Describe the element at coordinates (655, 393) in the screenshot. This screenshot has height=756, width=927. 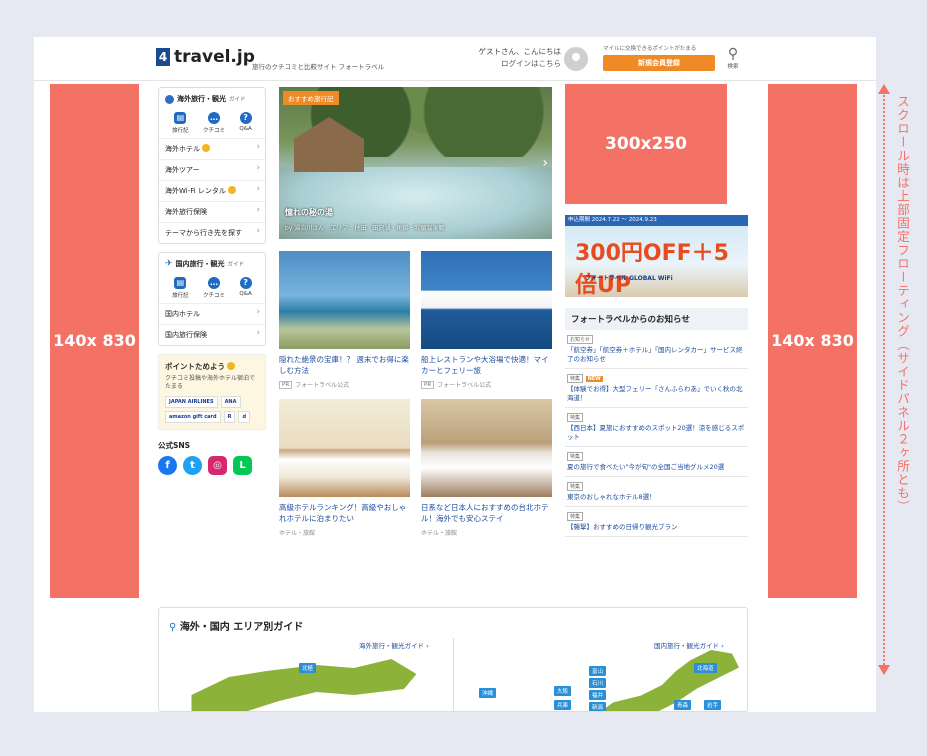
I see `notice-text: 【体験でお得】大型フェリー「さんふらわあ」でいく秋の北海道！` at that location.